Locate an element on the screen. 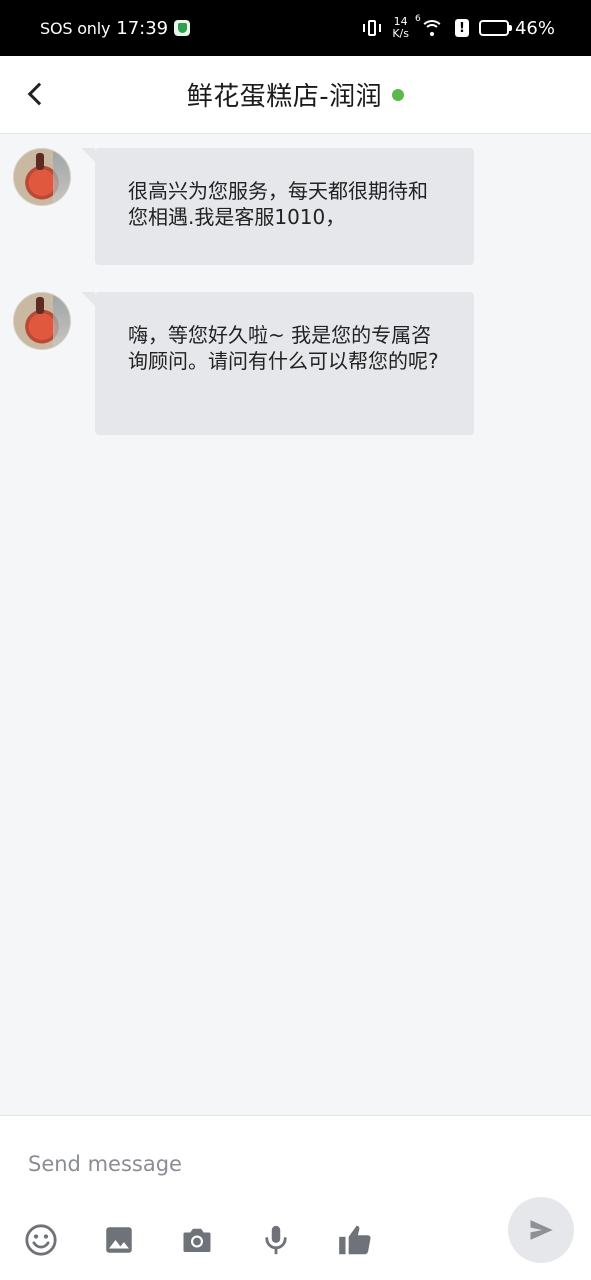 This screenshot has width=591, height=1280. send-icon is located at coordinates (541, 1230).